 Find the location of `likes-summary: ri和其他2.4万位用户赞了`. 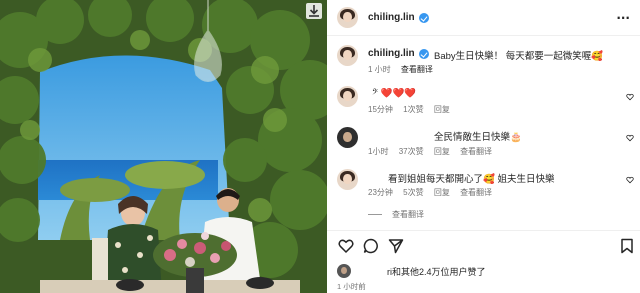

likes-summary: ri和其他2.4万位用户赞了 is located at coordinates (436, 271).